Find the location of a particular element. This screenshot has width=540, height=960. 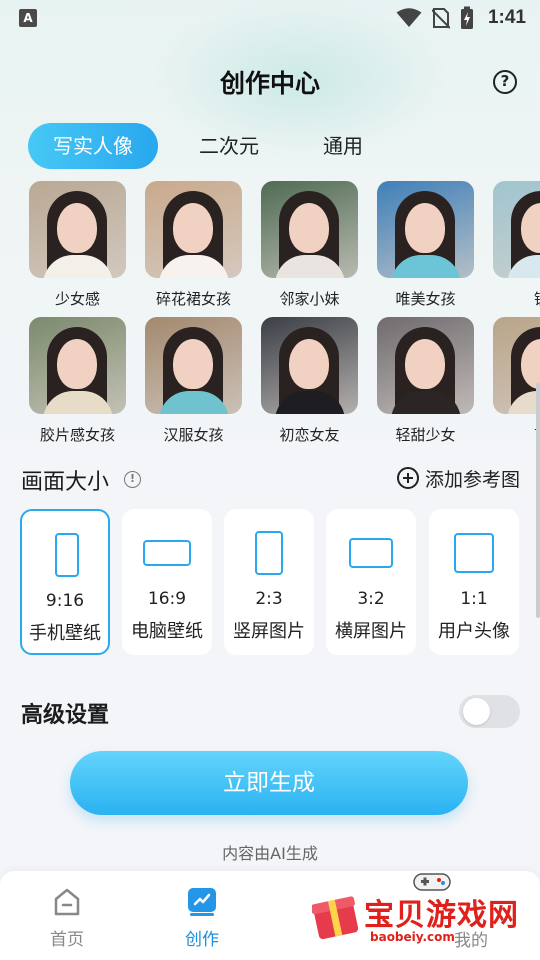

style-card: 邻家小妹 is located at coordinates (309, 245).